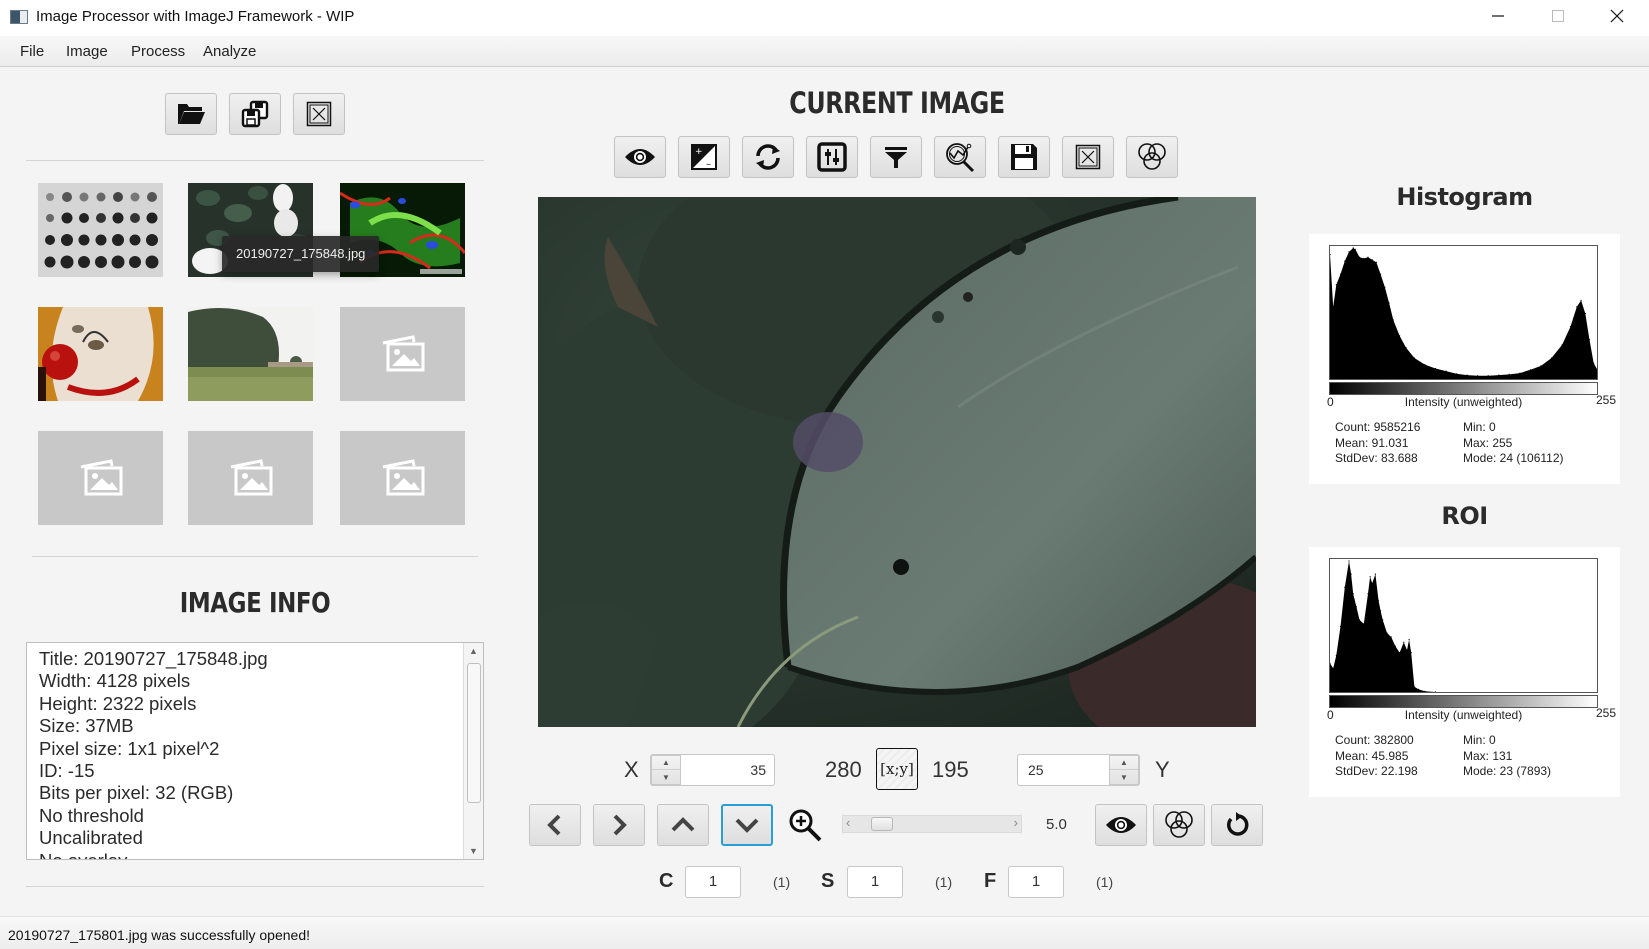  Describe the element at coordinates (1078, 770) in the screenshot. I see `y-spinner: 25 ▲ ▼` at that location.